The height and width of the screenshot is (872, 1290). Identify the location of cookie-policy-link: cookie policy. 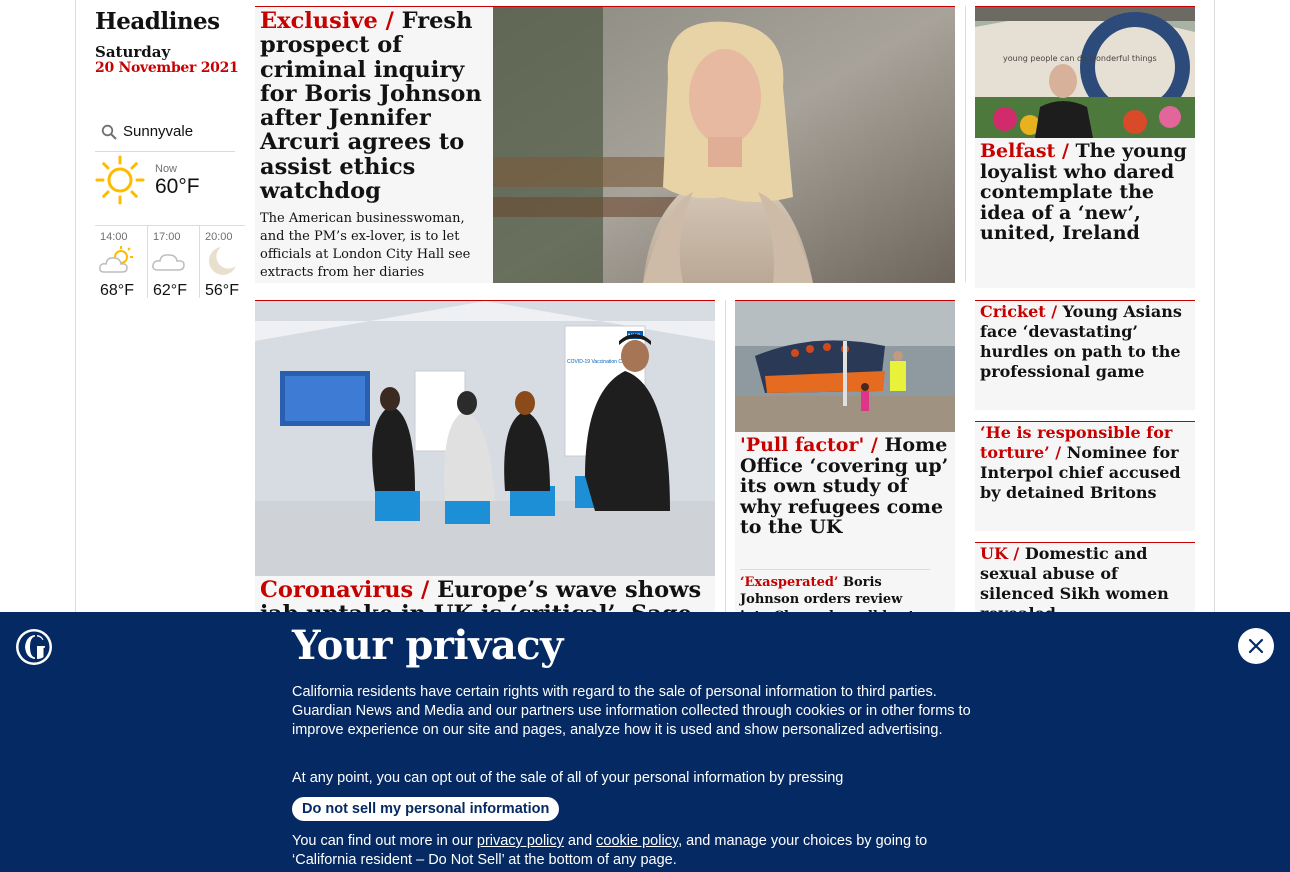
(637, 841).